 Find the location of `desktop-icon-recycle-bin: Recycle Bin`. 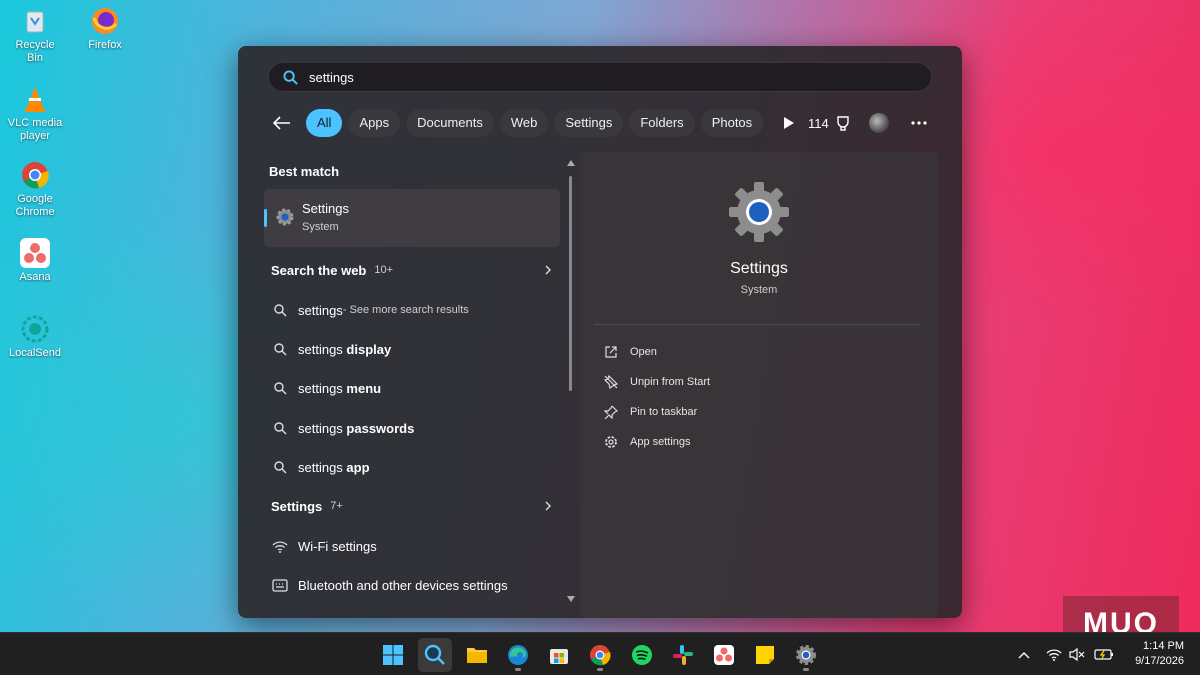

desktop-icon-recycle-bin: Recycle Bin is located at coordinates (35, 35).